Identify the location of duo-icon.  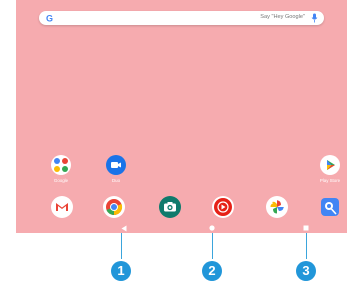
(116, 165).